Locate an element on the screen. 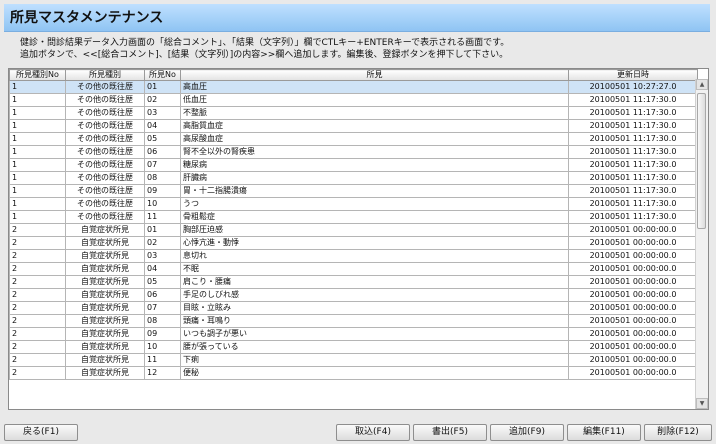  cell-finding: 下痢 is located at coordinates (374, 360).